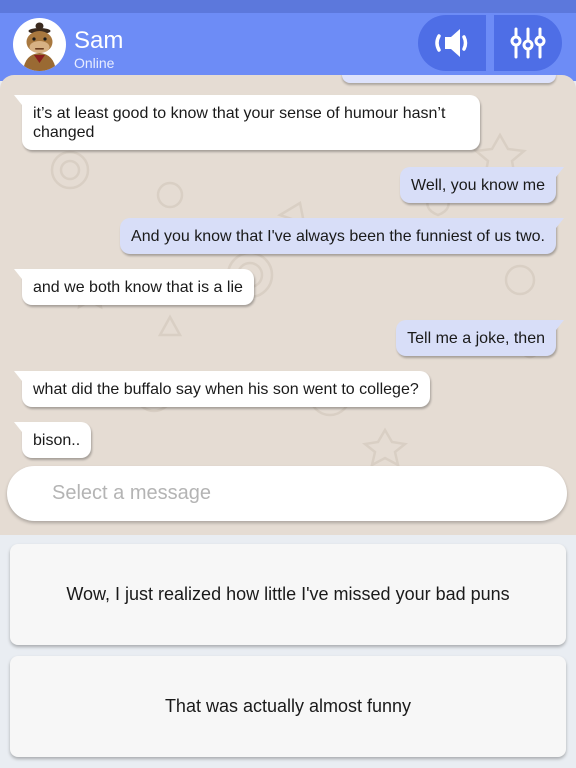 This screenshot has height=768, width=576. What do you see at coordinates (39, 44) in the screenshot?
I see `contact-avatar` at bounding box center [39, 44].